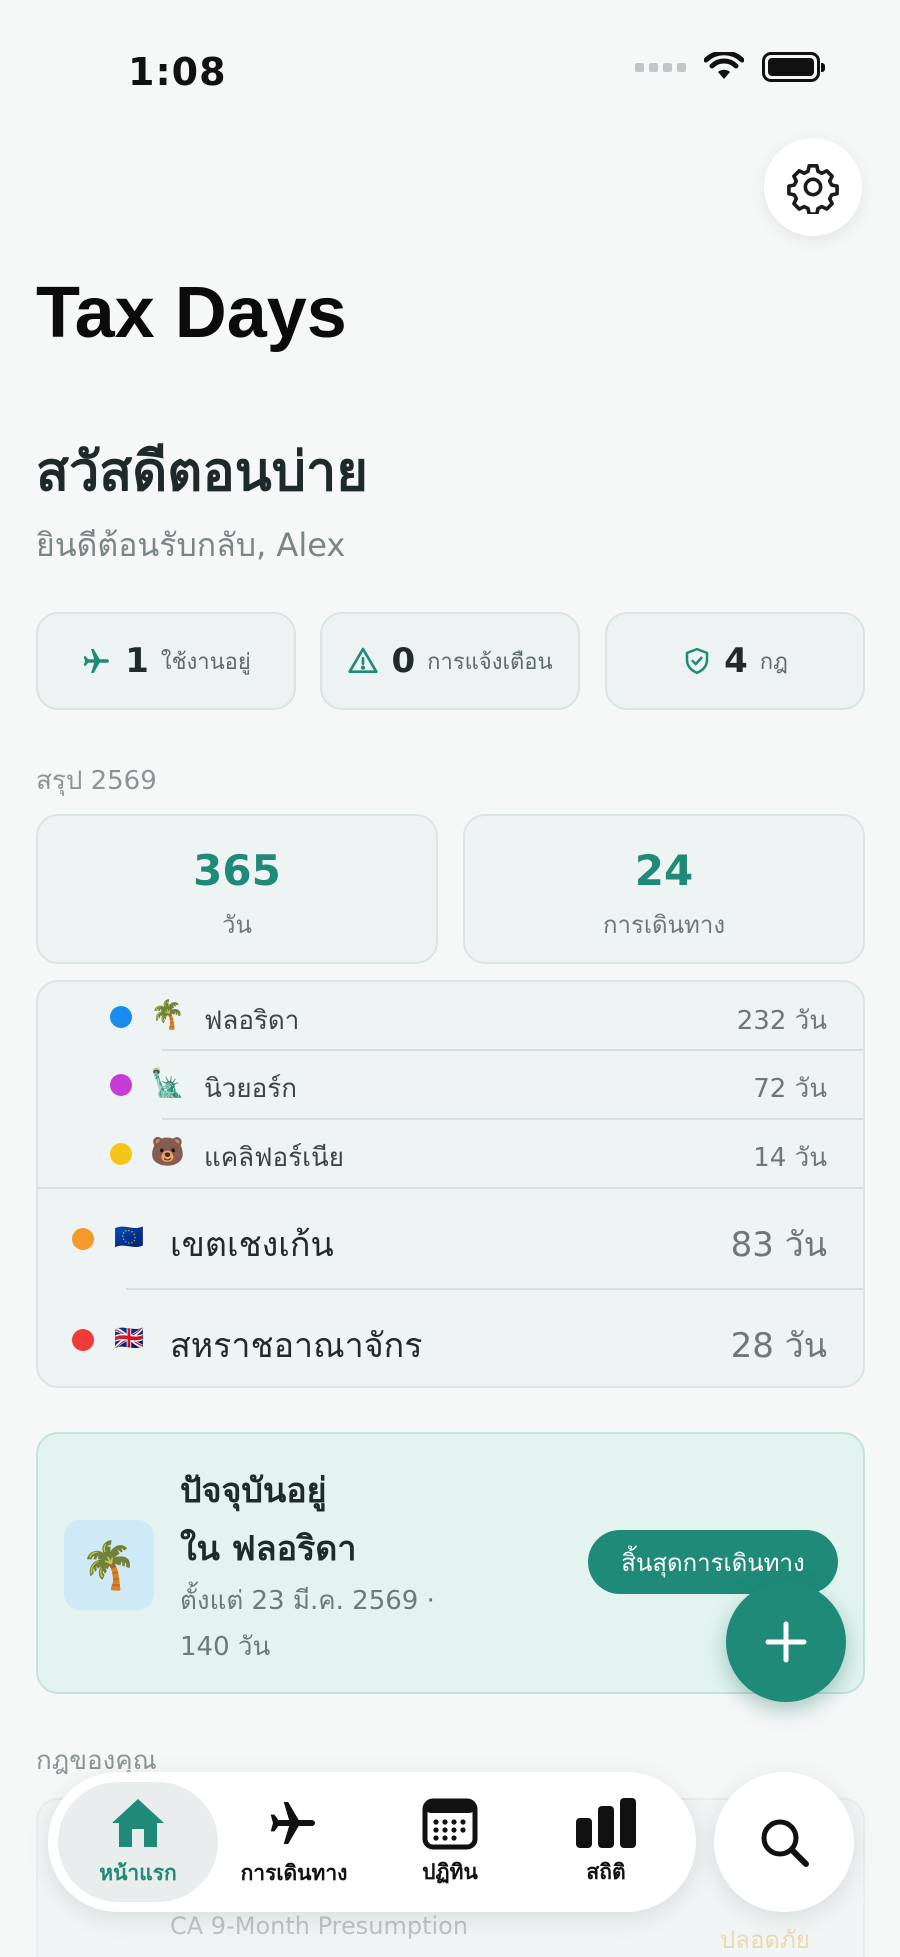 This screenshot has width=900, height=1957. What do you see at coordinates (138, 1872) in the screenshot?
I see `tab-label: หน้าแรก` at bounding box center [138, 1872].